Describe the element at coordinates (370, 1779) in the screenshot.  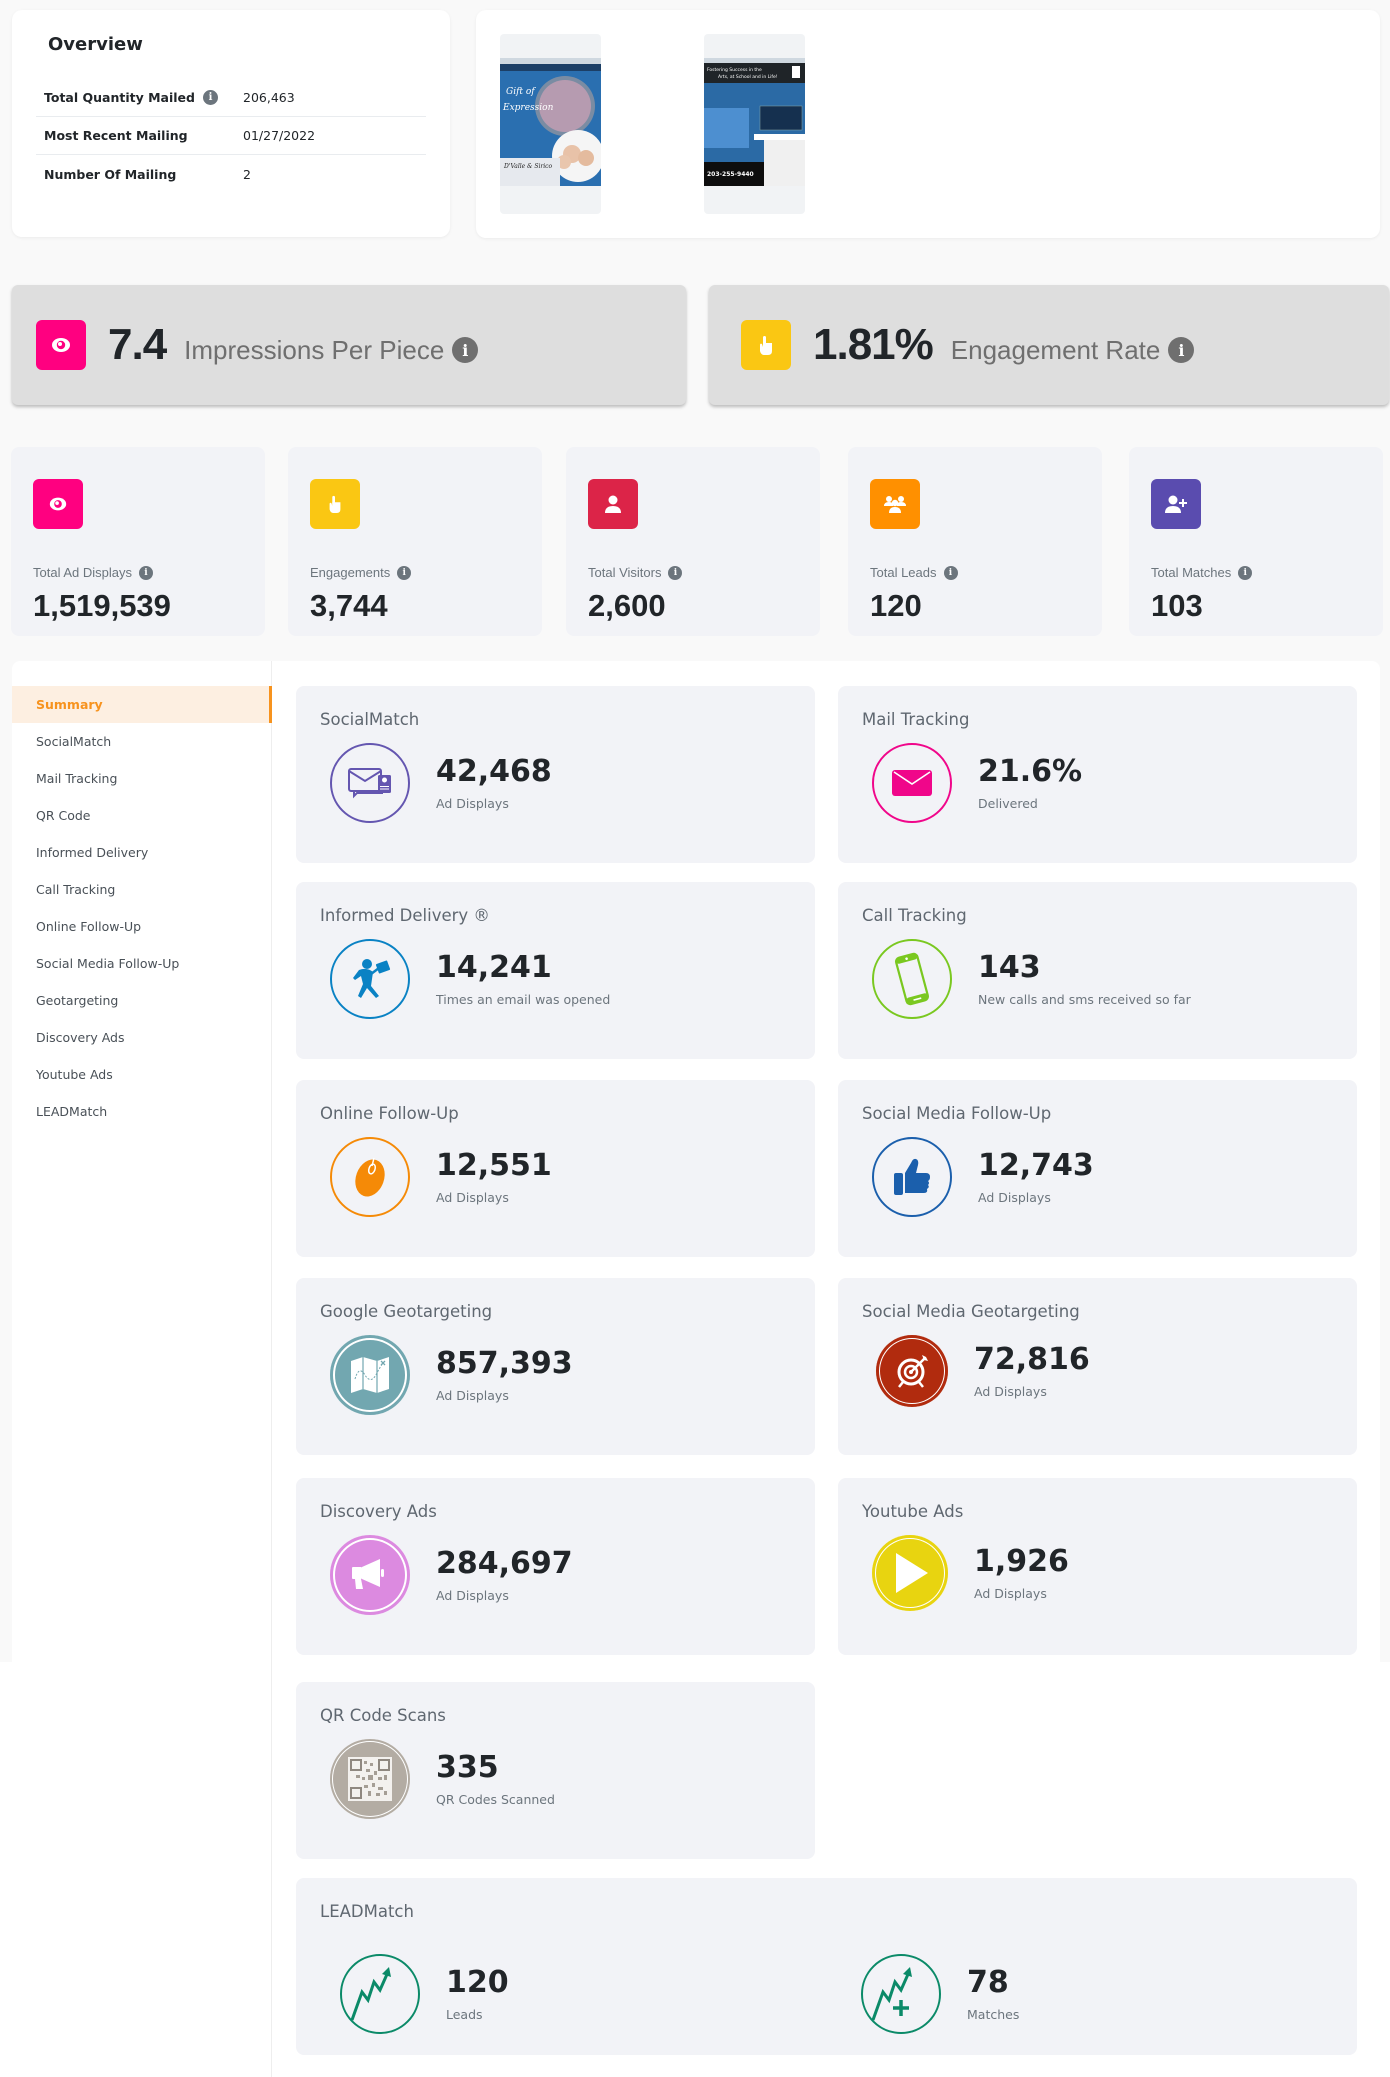
I see `qr-code-icon` at that location.